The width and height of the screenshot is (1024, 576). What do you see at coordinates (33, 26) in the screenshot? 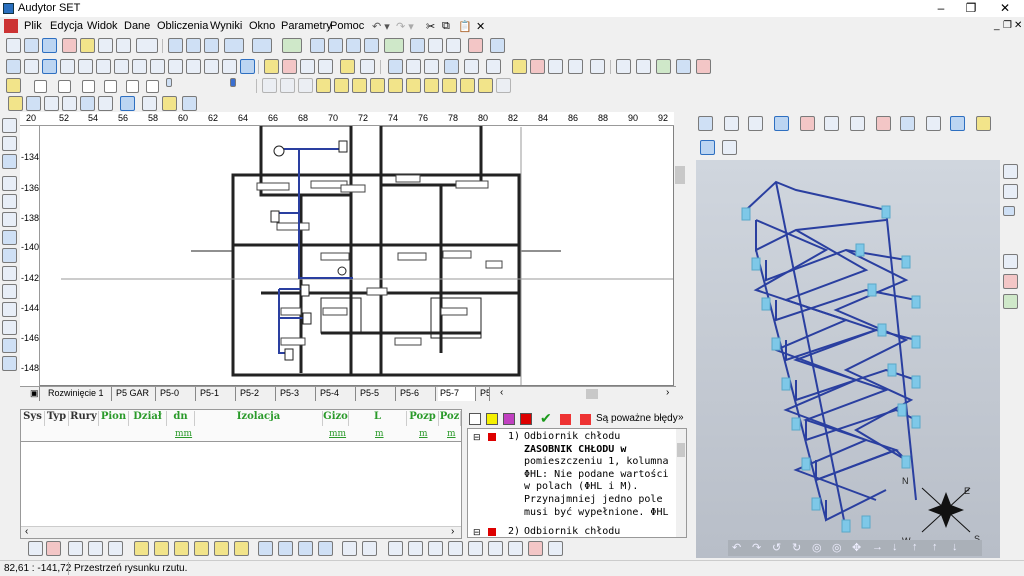
I see `menu-plik: Plik` at bounding box center [33, 26].